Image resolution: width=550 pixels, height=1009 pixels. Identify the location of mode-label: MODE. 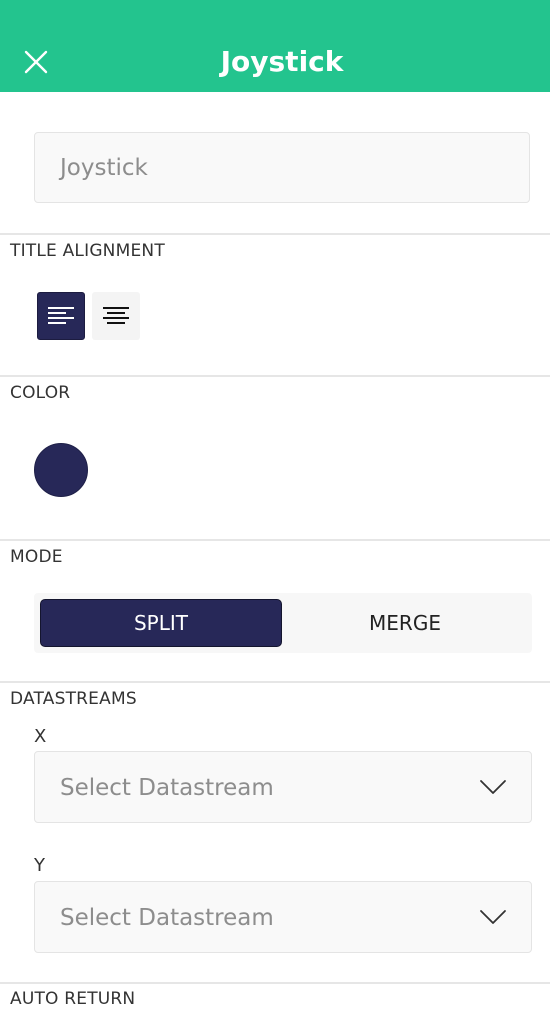
(36, 557).